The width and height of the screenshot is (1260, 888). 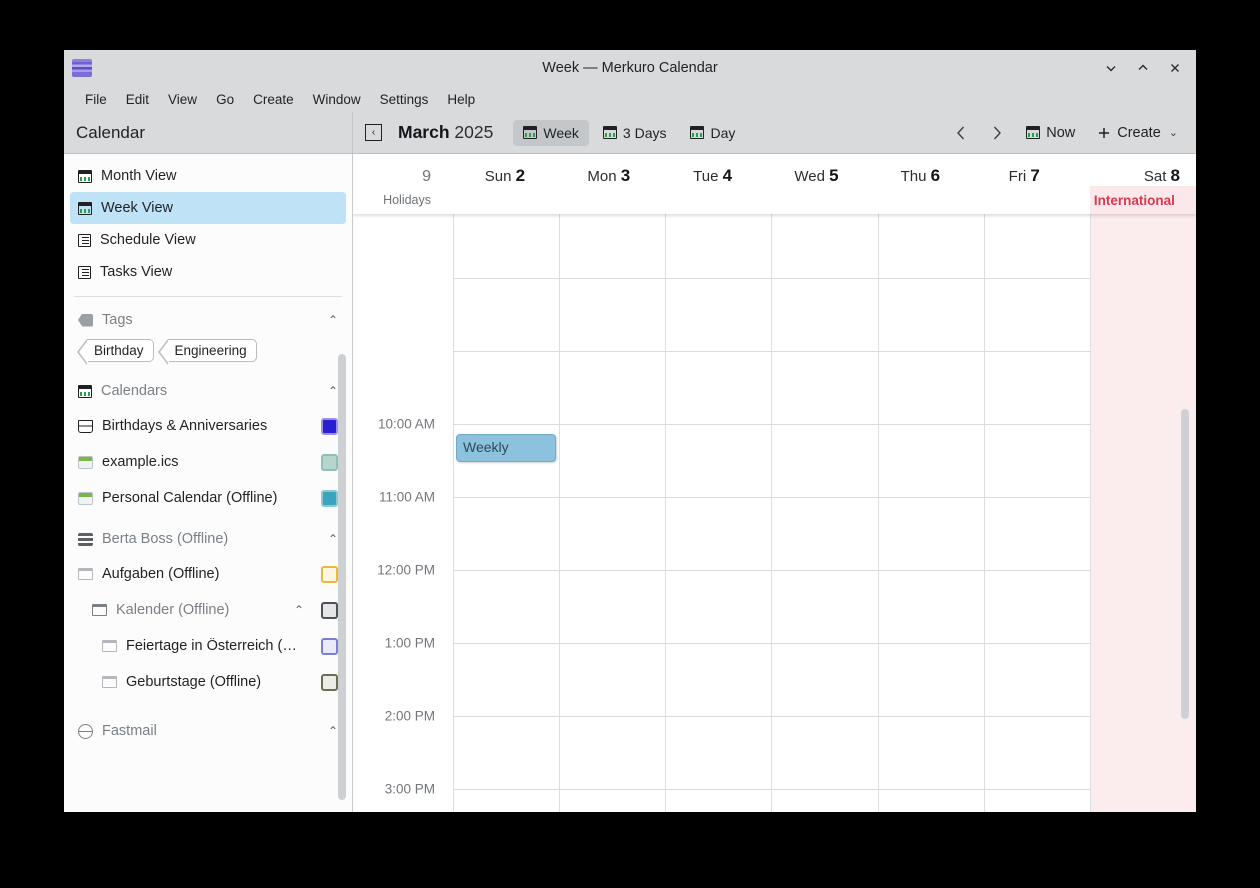 I want to click on menu-item-settings: Settings, so click(x=404, y=99).